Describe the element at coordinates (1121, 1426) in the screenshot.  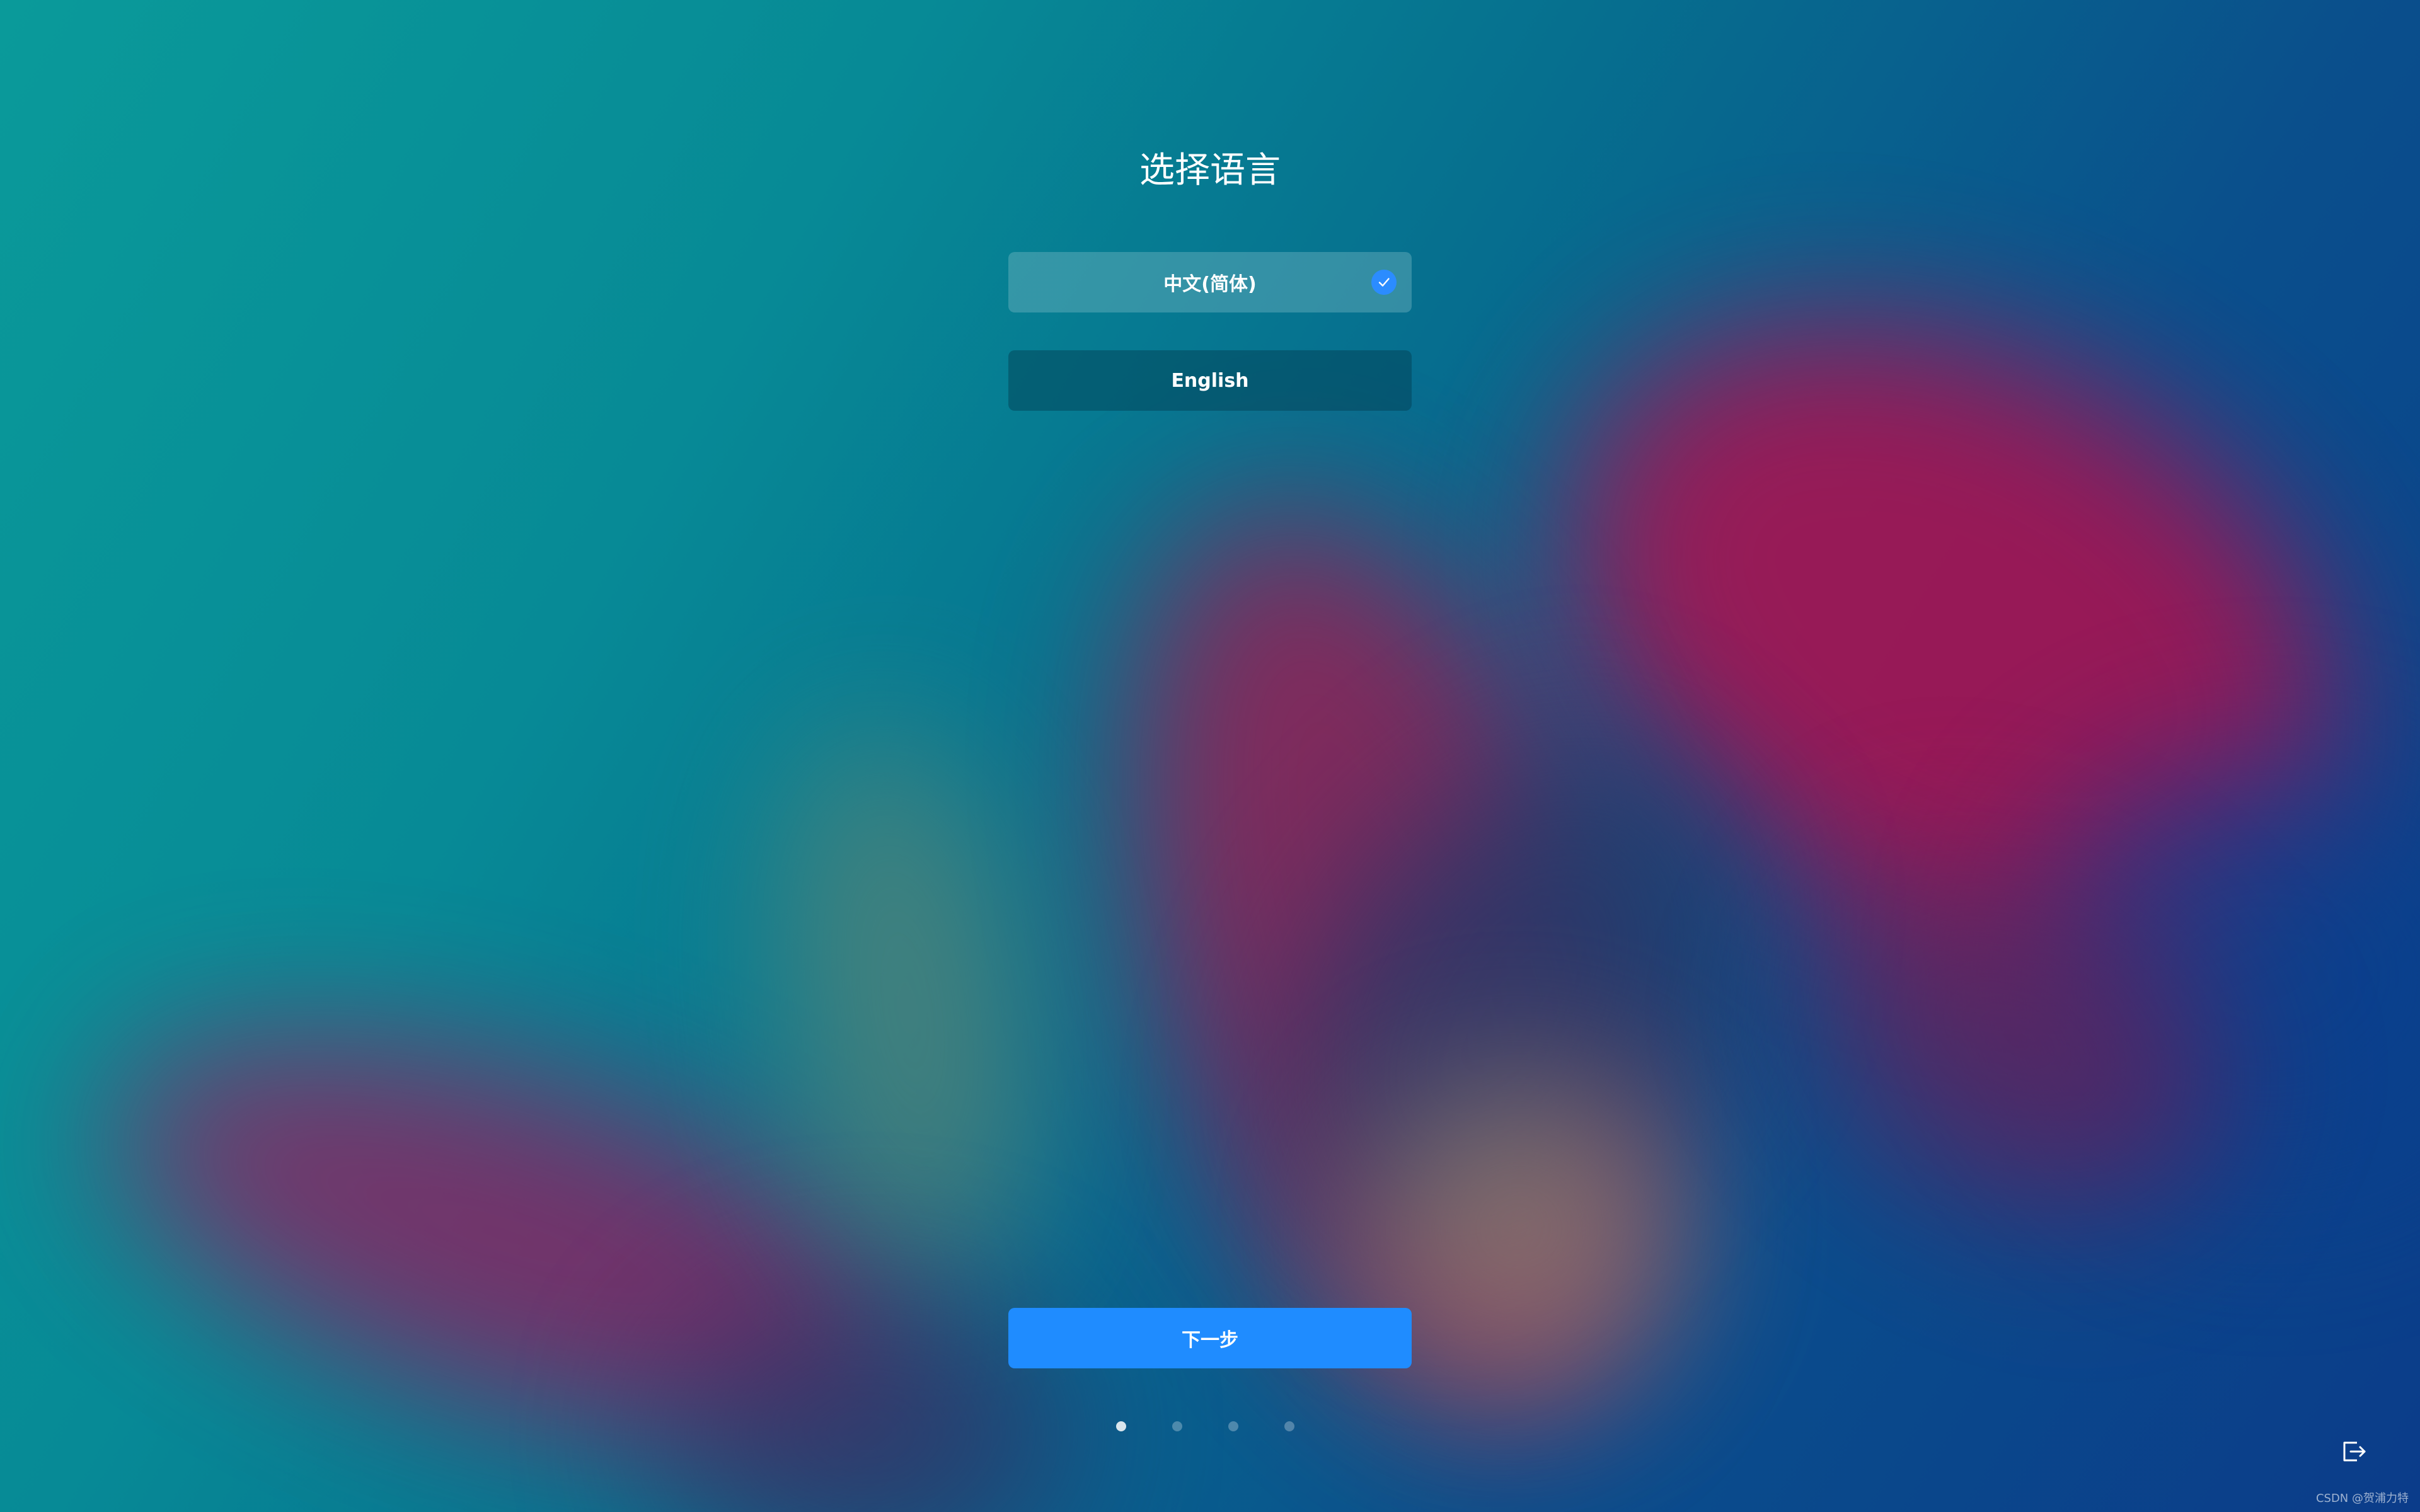
I see `page-dot-active` at that location.